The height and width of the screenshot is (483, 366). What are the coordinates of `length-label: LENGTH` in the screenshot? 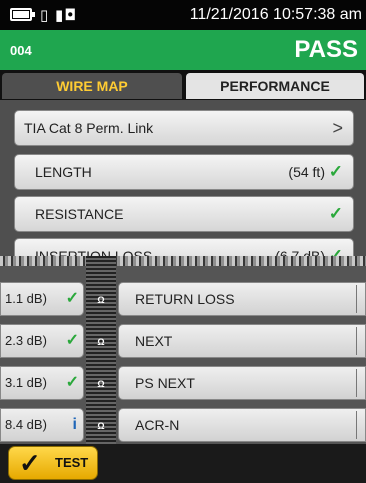 It's located at (63, 172).